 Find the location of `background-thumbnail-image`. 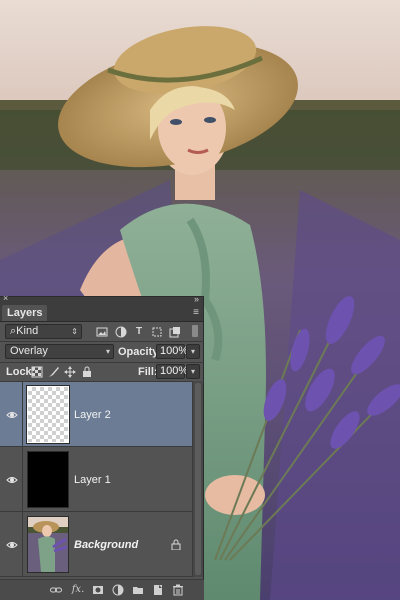

background-thumbnail-image is located at coordinates (48, 544).